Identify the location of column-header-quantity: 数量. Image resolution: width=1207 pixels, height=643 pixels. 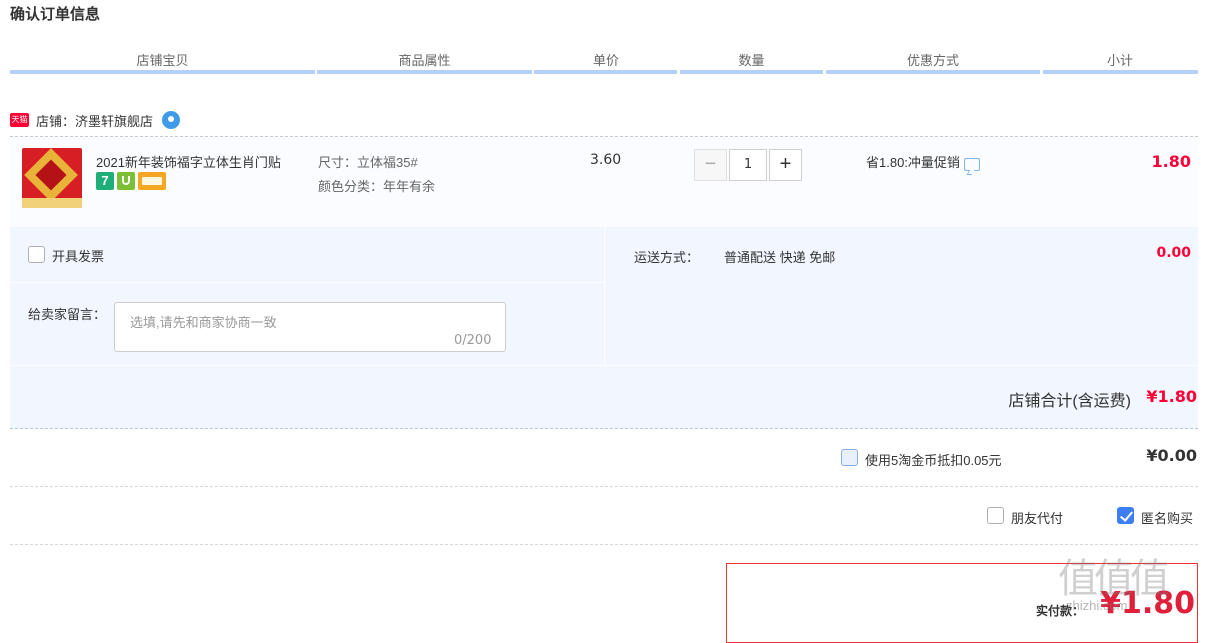
(751, 60).